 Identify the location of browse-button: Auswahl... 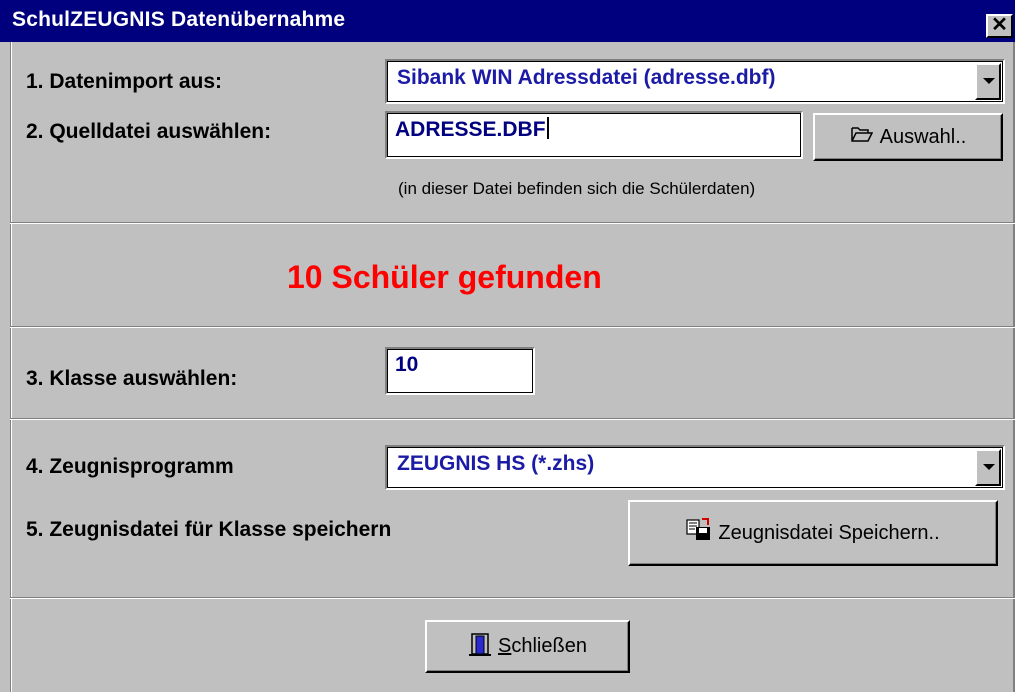
(908, 137).